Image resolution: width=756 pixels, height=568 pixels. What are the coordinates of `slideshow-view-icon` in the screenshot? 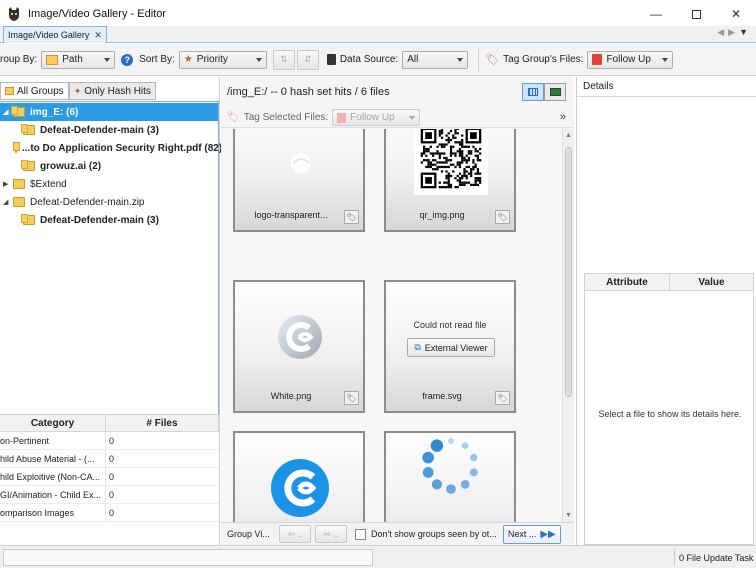 It's located at (555, 92).